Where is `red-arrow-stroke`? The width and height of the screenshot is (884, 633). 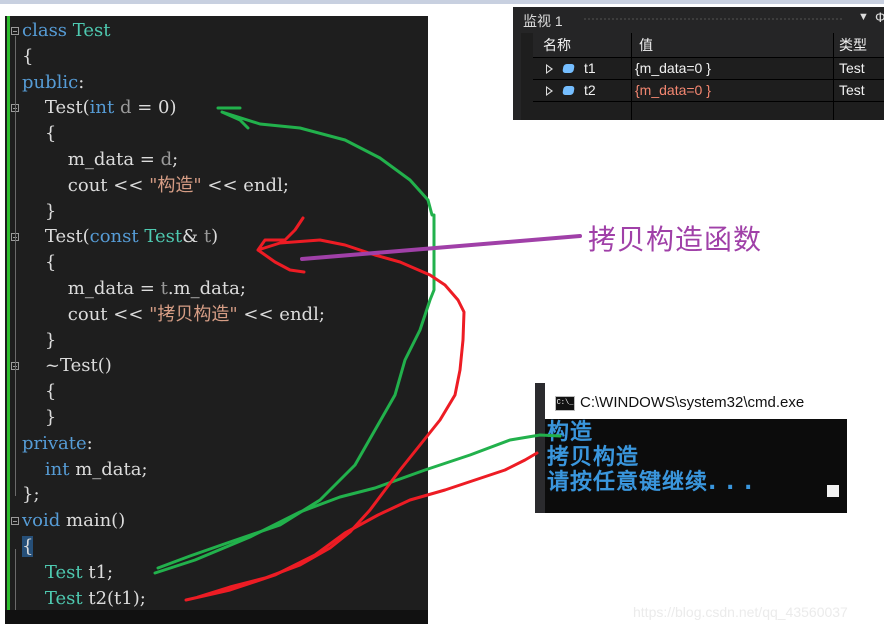
red-arrow-stroke is located at coordinates (361, 526).